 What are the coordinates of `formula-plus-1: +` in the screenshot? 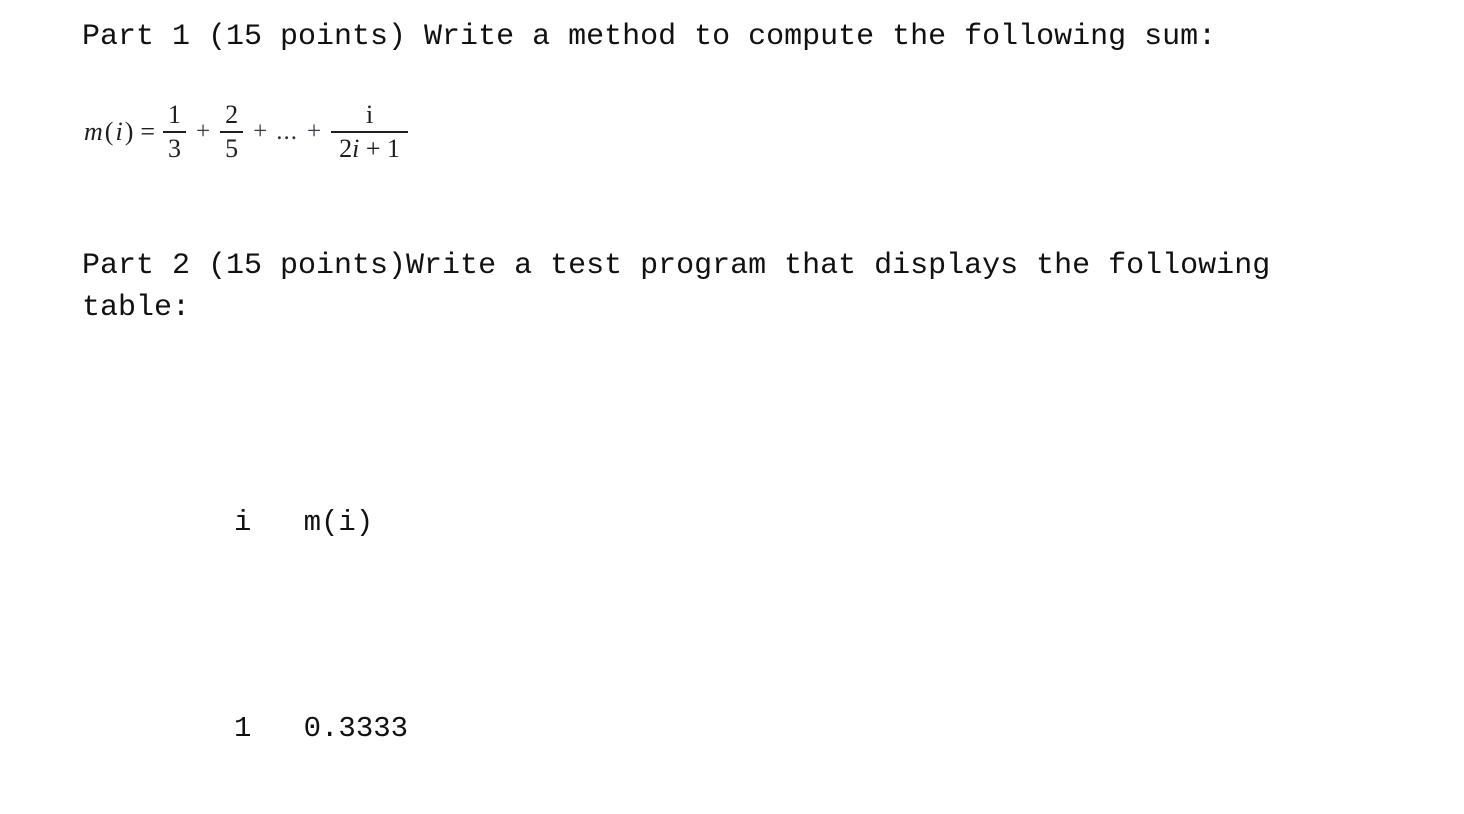 It's located at (203, 131).